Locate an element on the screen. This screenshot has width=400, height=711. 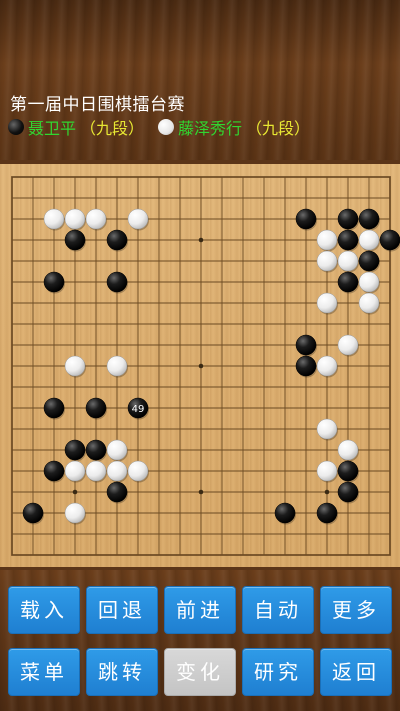
player-info: 聂卫平 （九段） 藤泽秀行 （九段） is located at coordinates (159, 127).